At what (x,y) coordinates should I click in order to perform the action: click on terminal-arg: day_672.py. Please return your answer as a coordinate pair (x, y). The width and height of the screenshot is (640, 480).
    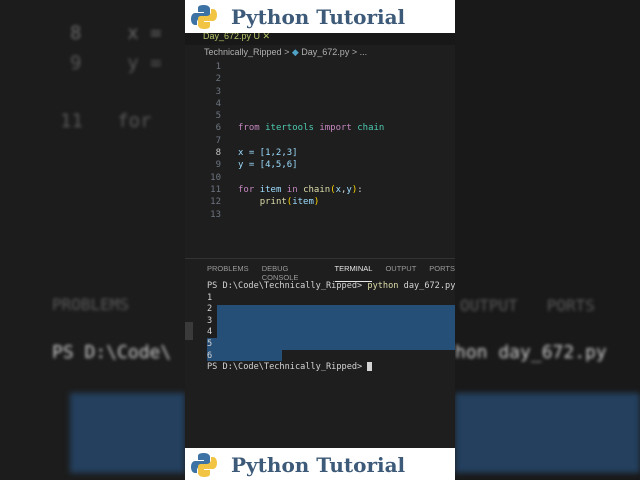
    Looking at the image, I should click on (429, 286).